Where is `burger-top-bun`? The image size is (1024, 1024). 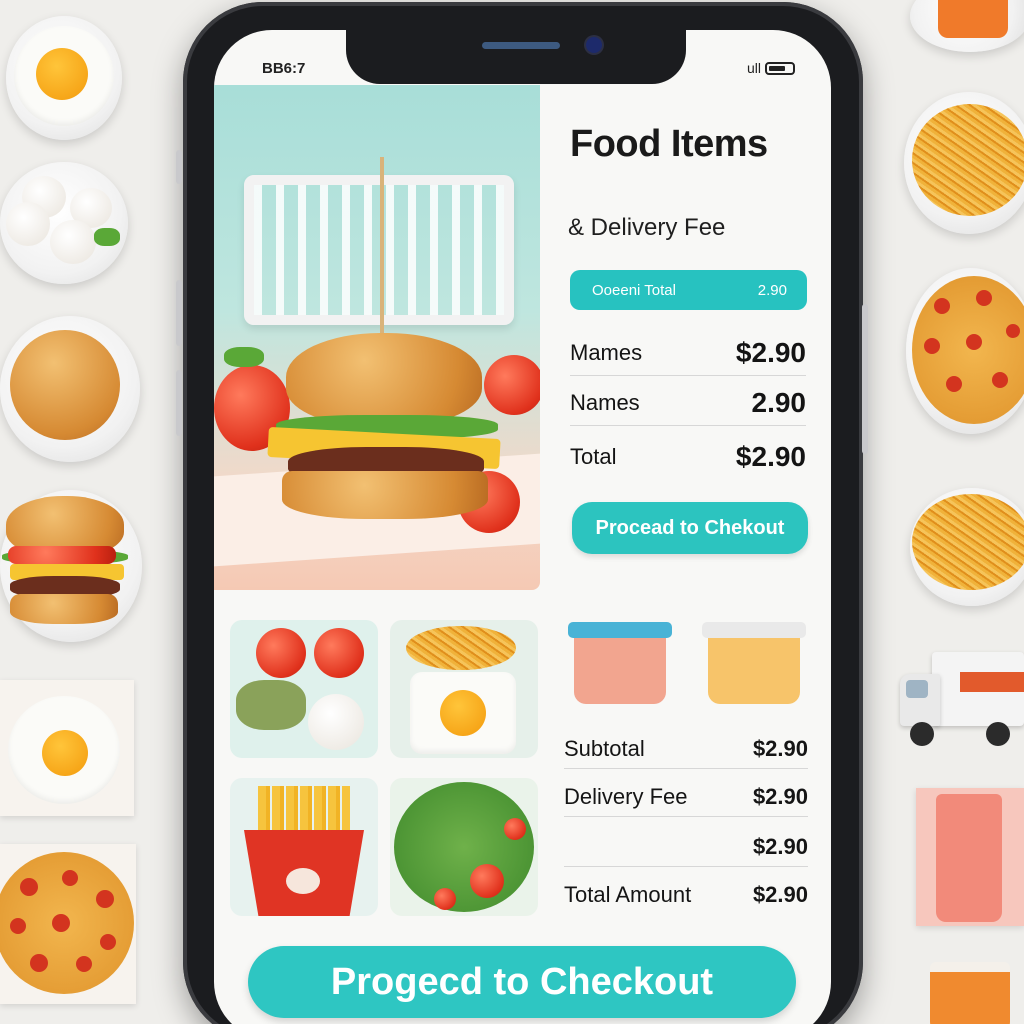 burger-top-bun is located at coordinates (384, 379).